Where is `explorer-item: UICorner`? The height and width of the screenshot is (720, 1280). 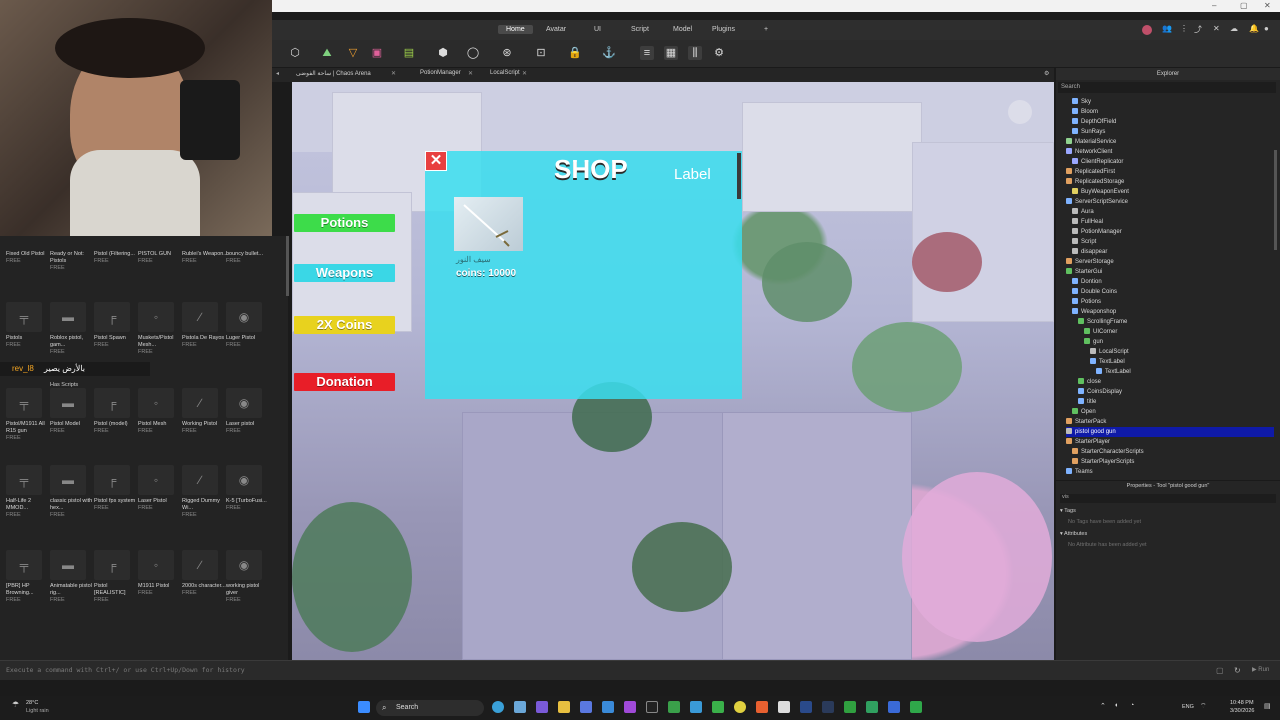
explorer-item: UICorner is located at coordinates (1179, 332).